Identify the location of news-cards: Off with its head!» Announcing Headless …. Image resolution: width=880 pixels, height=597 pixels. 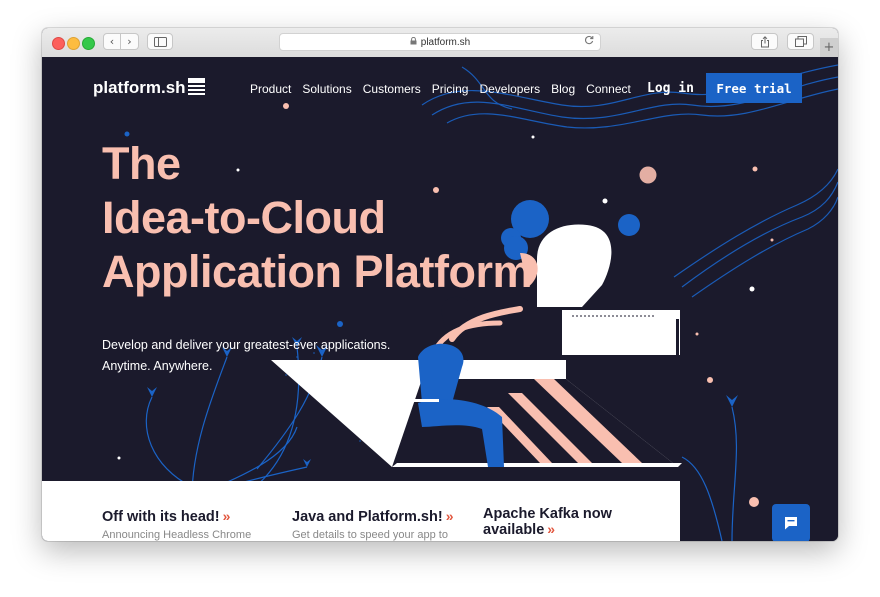
(361, 511).